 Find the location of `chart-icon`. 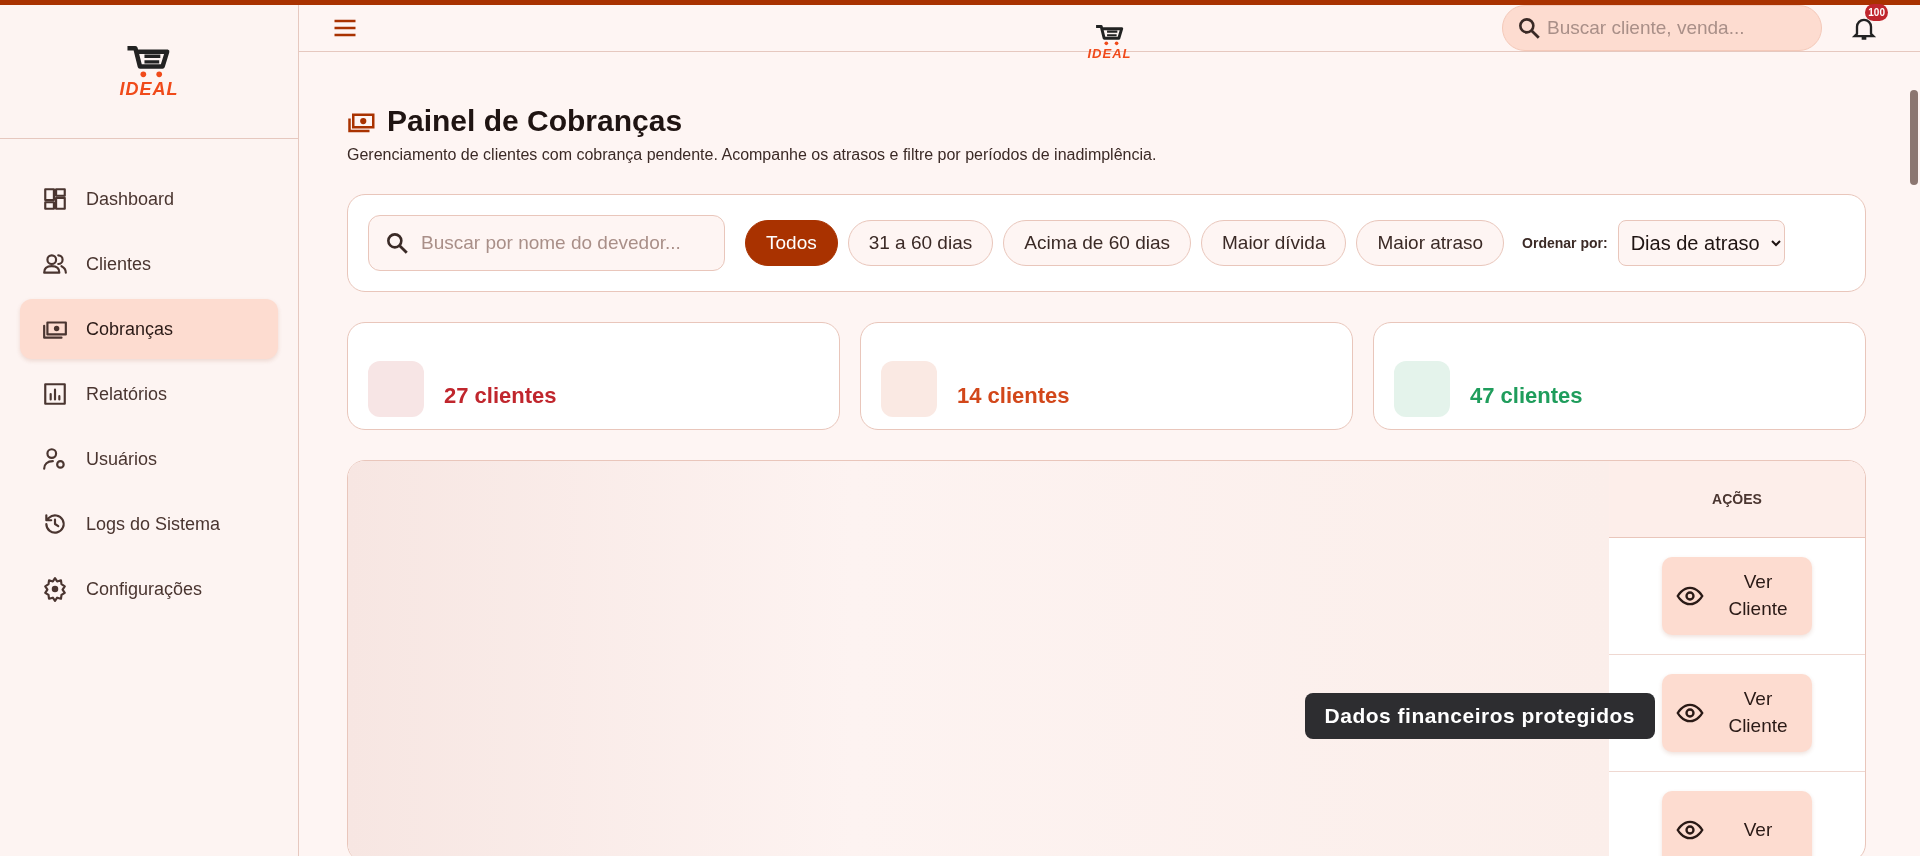

chart-icon is located at coordinates (55, 394).